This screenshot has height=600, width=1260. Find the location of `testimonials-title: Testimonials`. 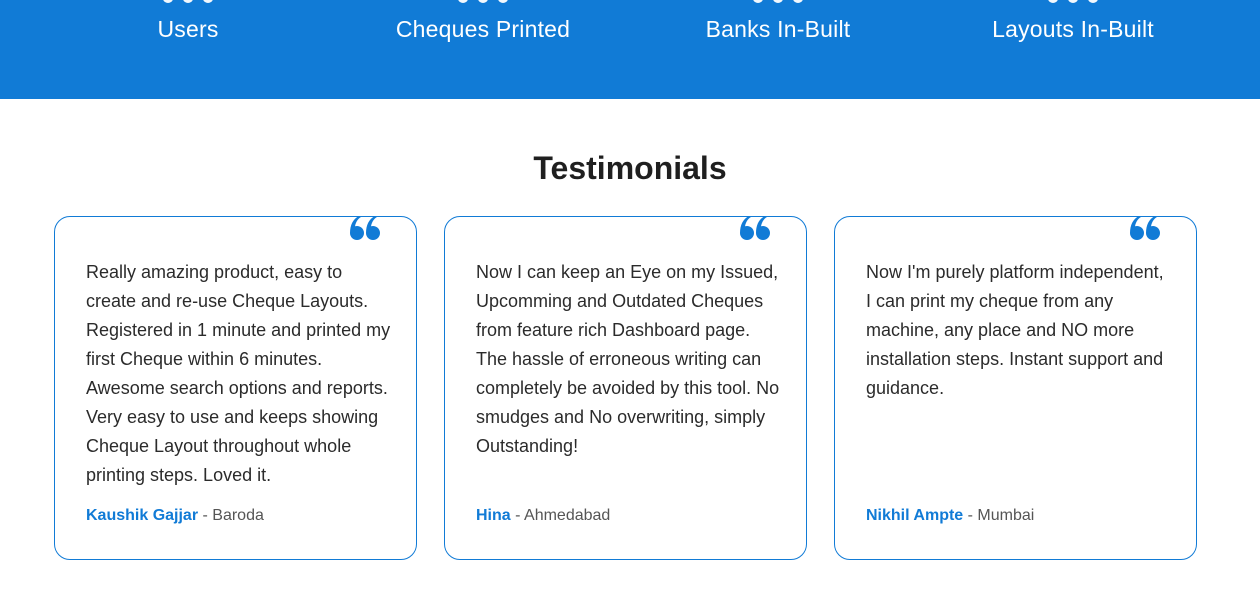

testimonials-title: Testimonials is located at coordinates (630, 168).